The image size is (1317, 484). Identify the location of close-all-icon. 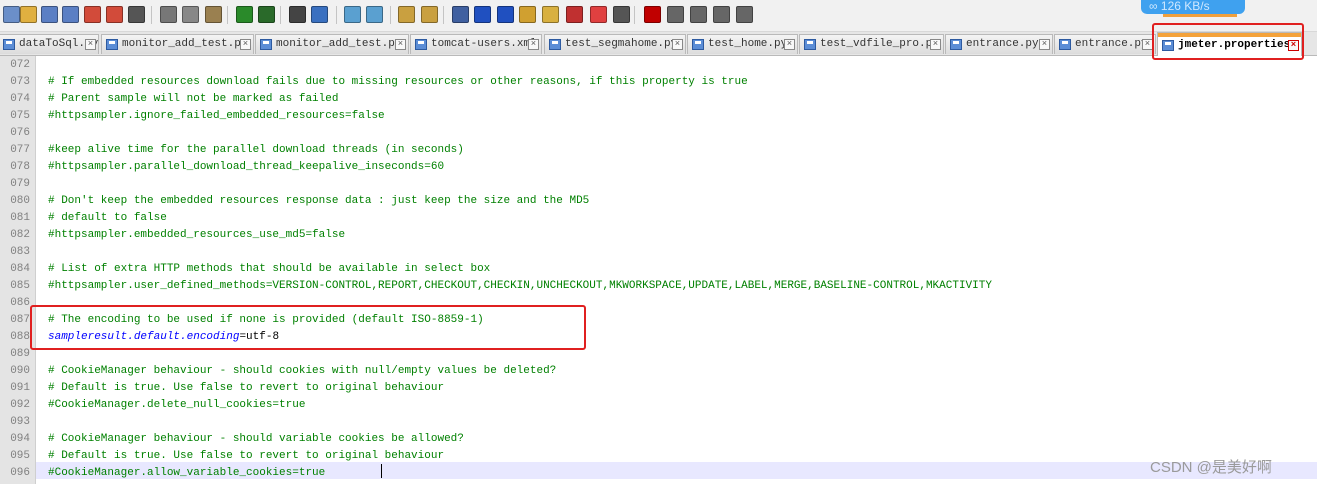
(114, 14).